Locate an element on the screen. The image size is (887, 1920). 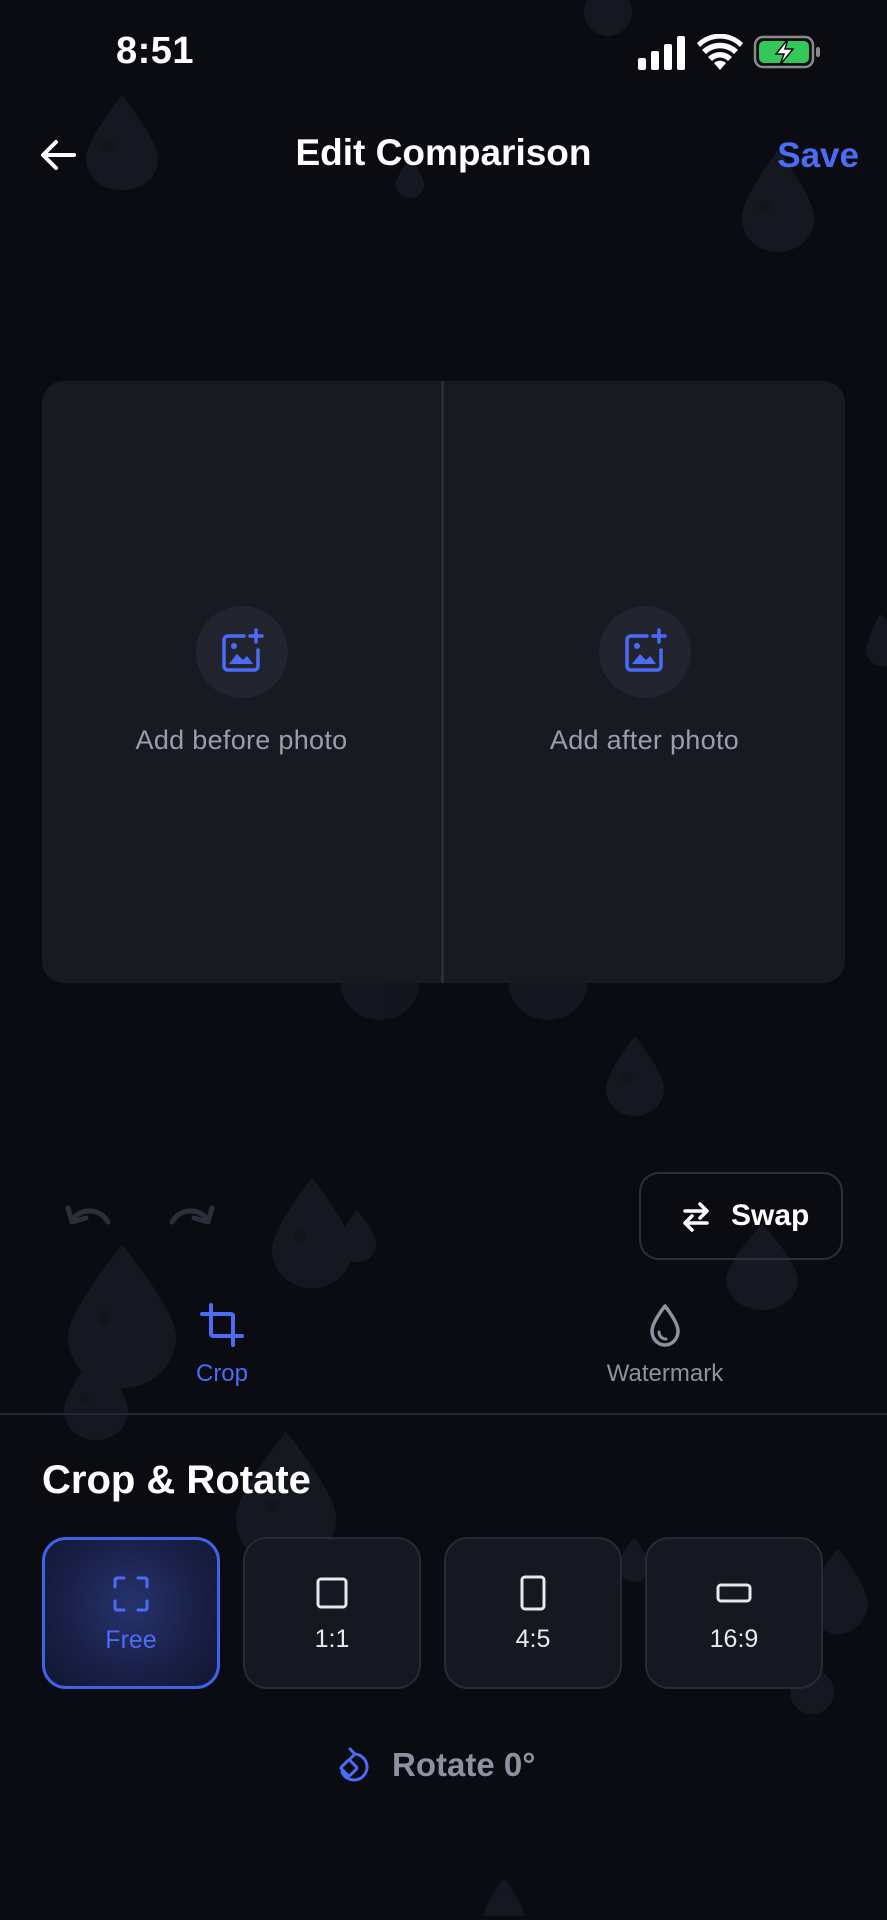
undo-button is located at coordinates (90, 1220).